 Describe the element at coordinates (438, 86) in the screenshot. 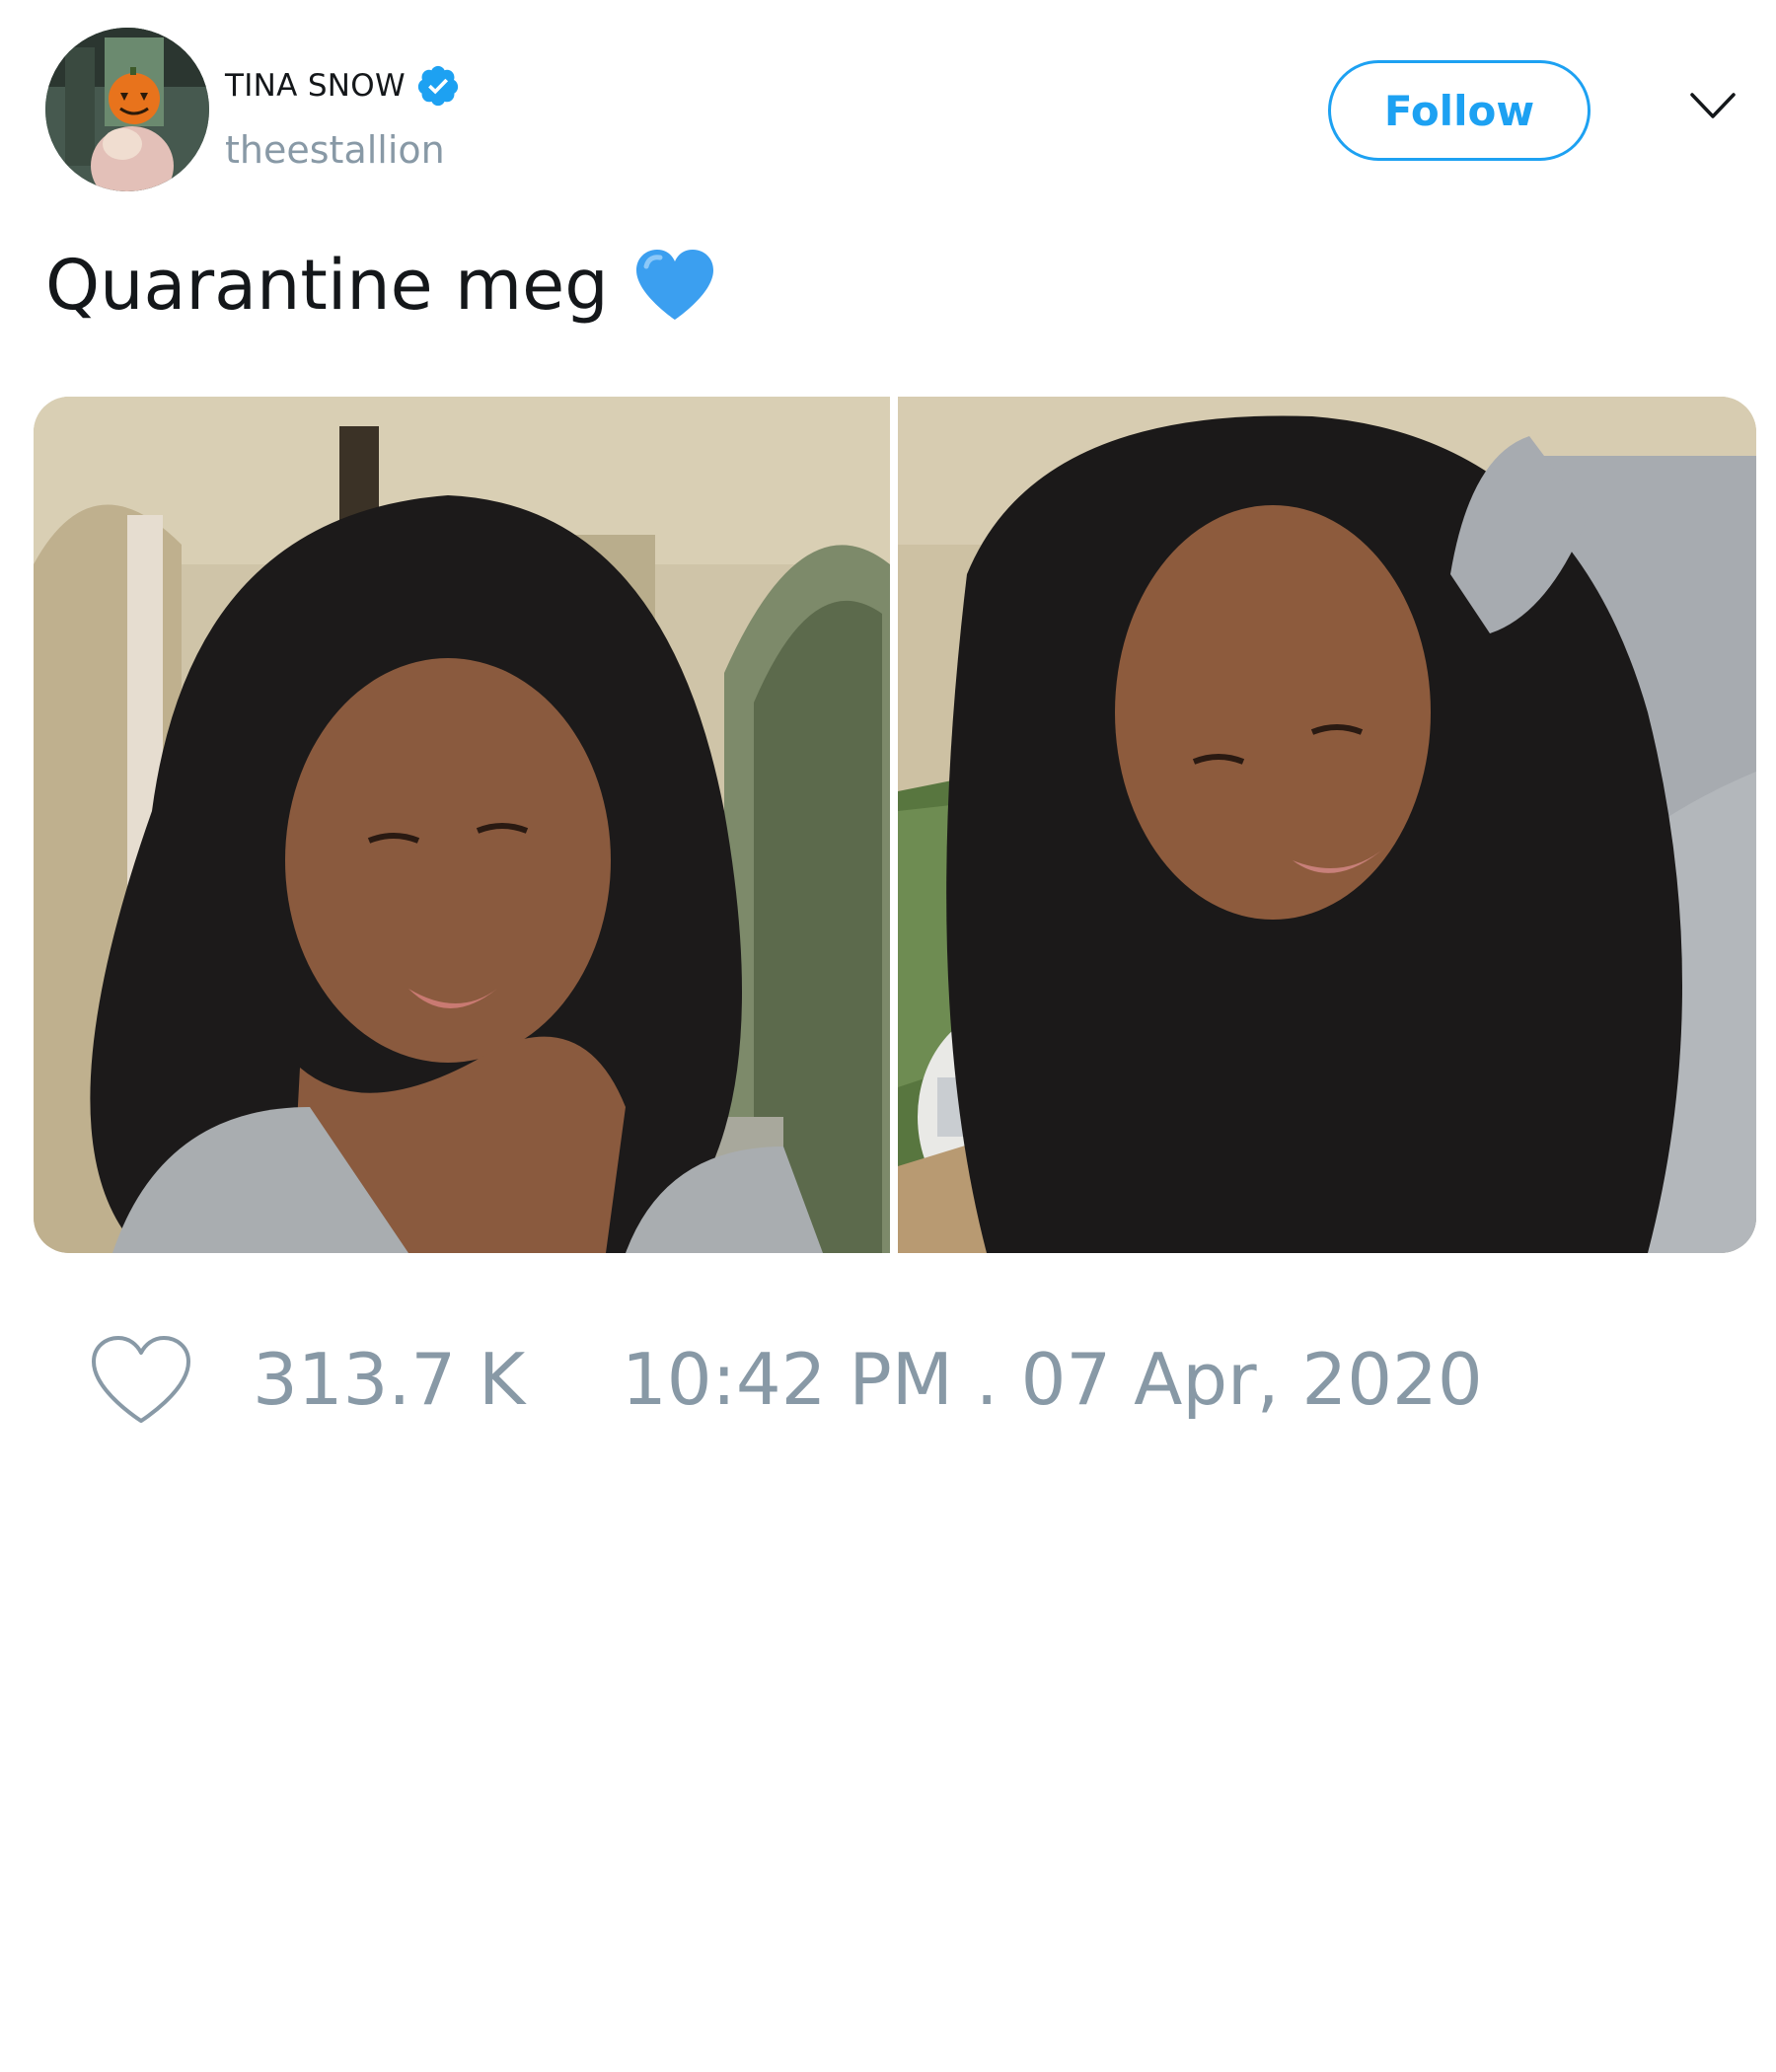

I see `verified-badge-icon` at that location.